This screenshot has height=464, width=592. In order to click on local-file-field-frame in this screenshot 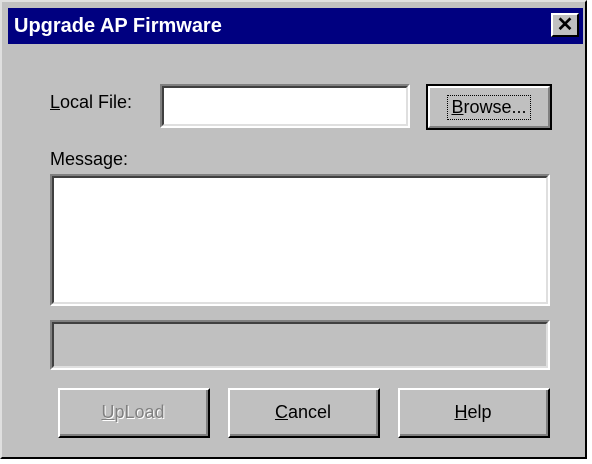, I will do `click(285, 106)`.